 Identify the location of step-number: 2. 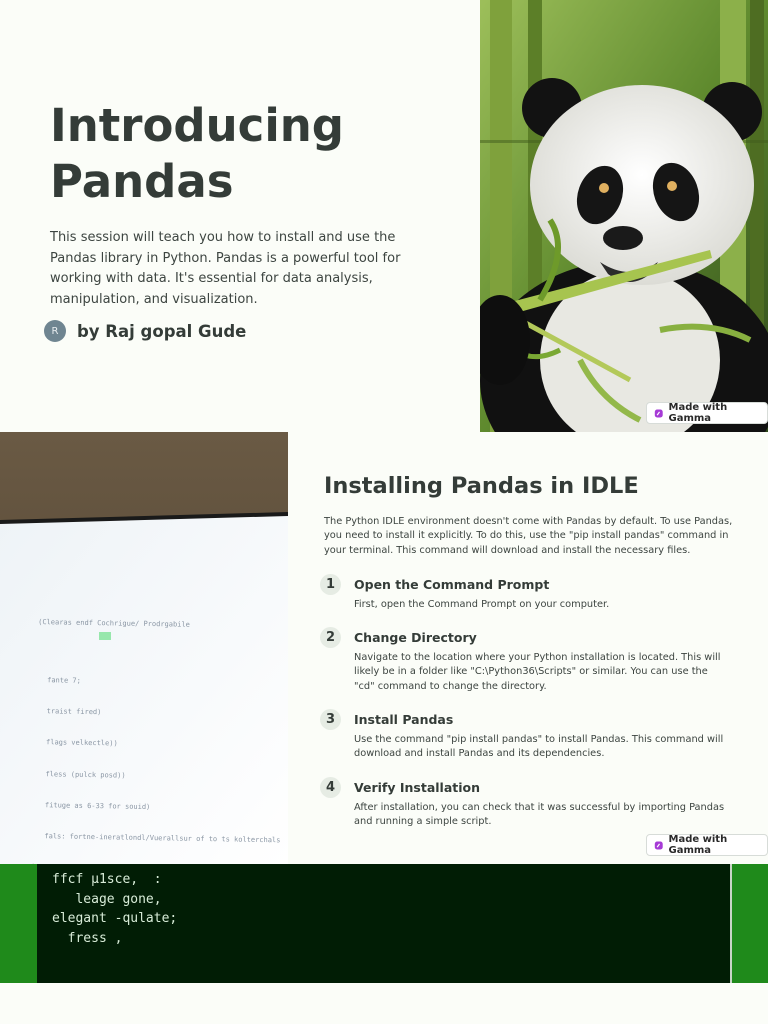
(330, 637).